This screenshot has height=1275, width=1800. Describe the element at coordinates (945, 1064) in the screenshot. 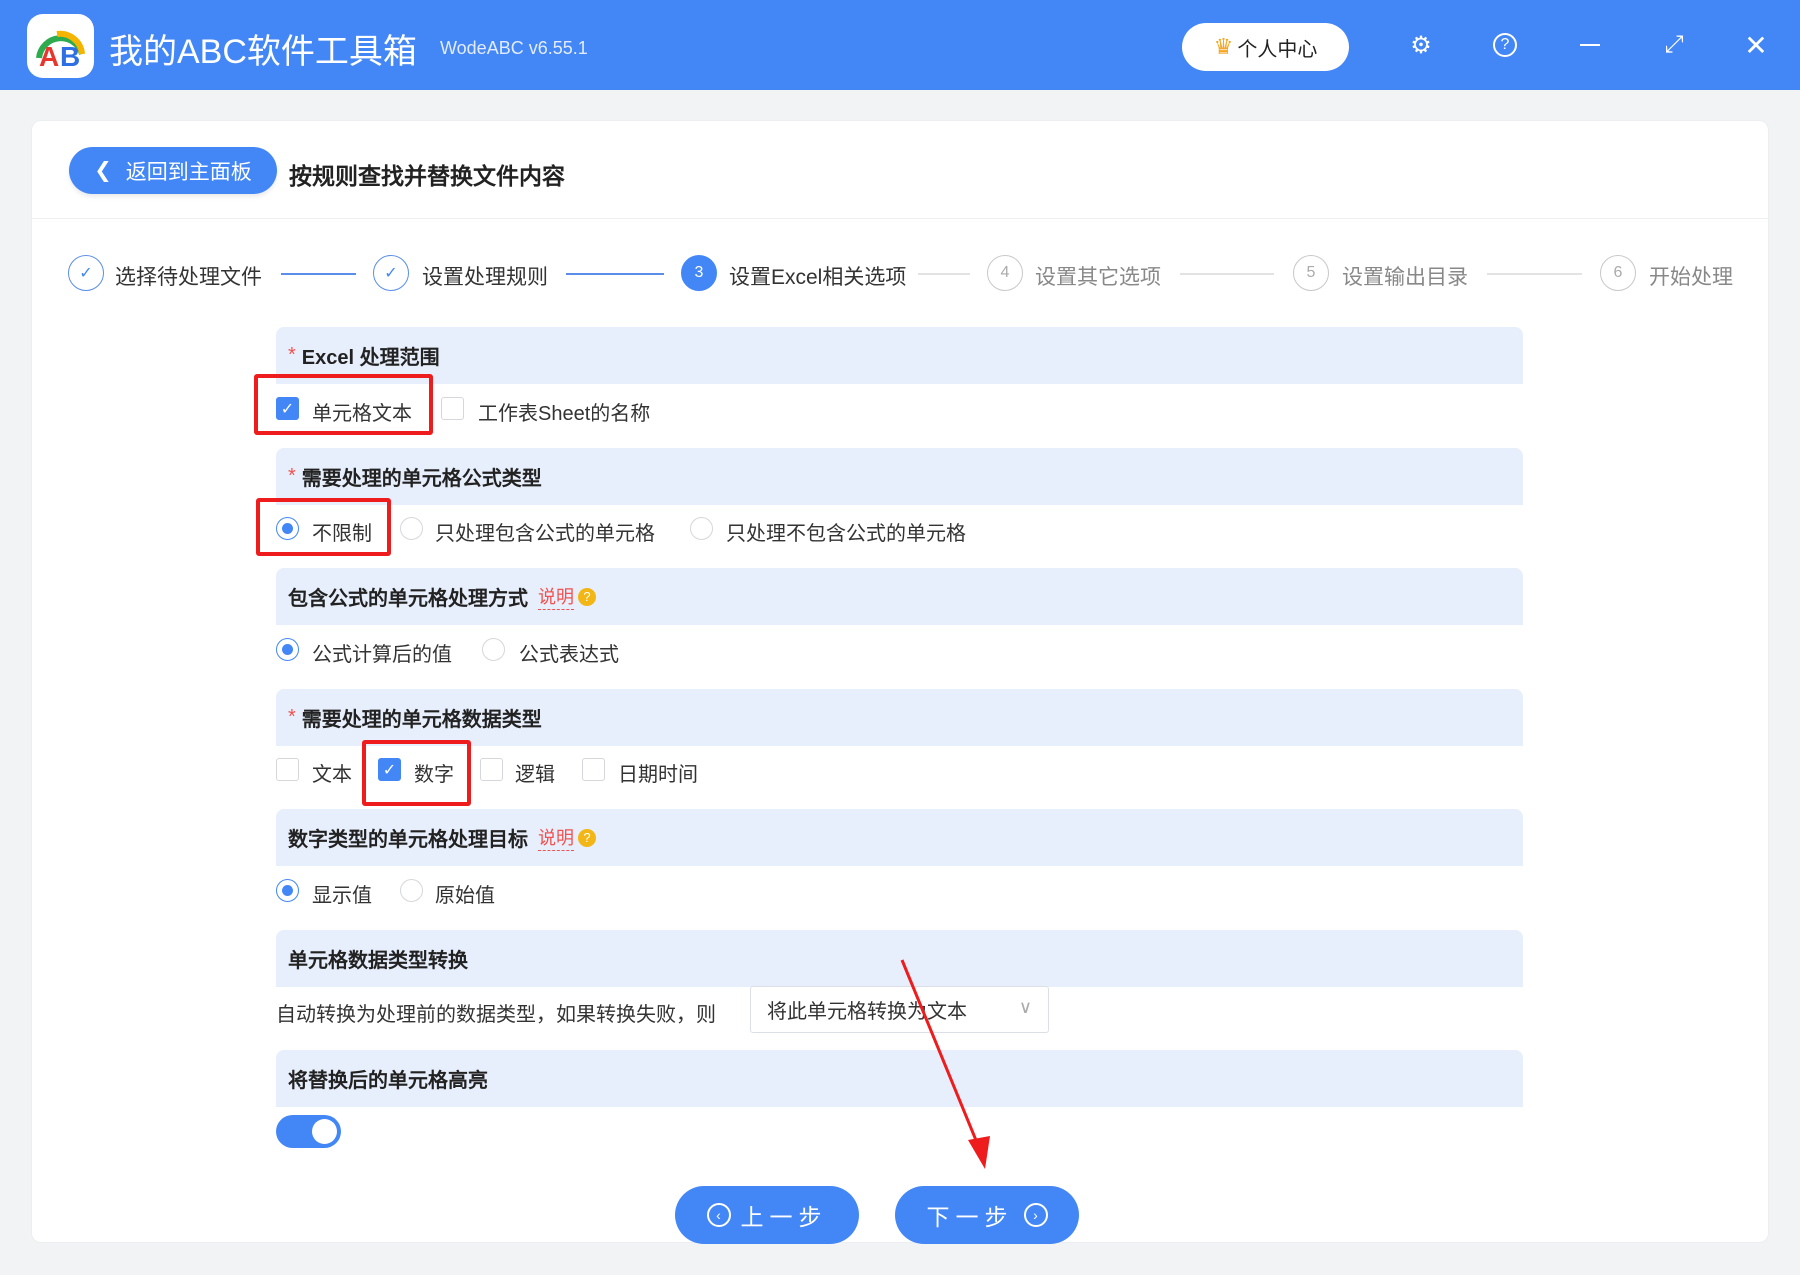

I see `annotation-arrow` at that location.